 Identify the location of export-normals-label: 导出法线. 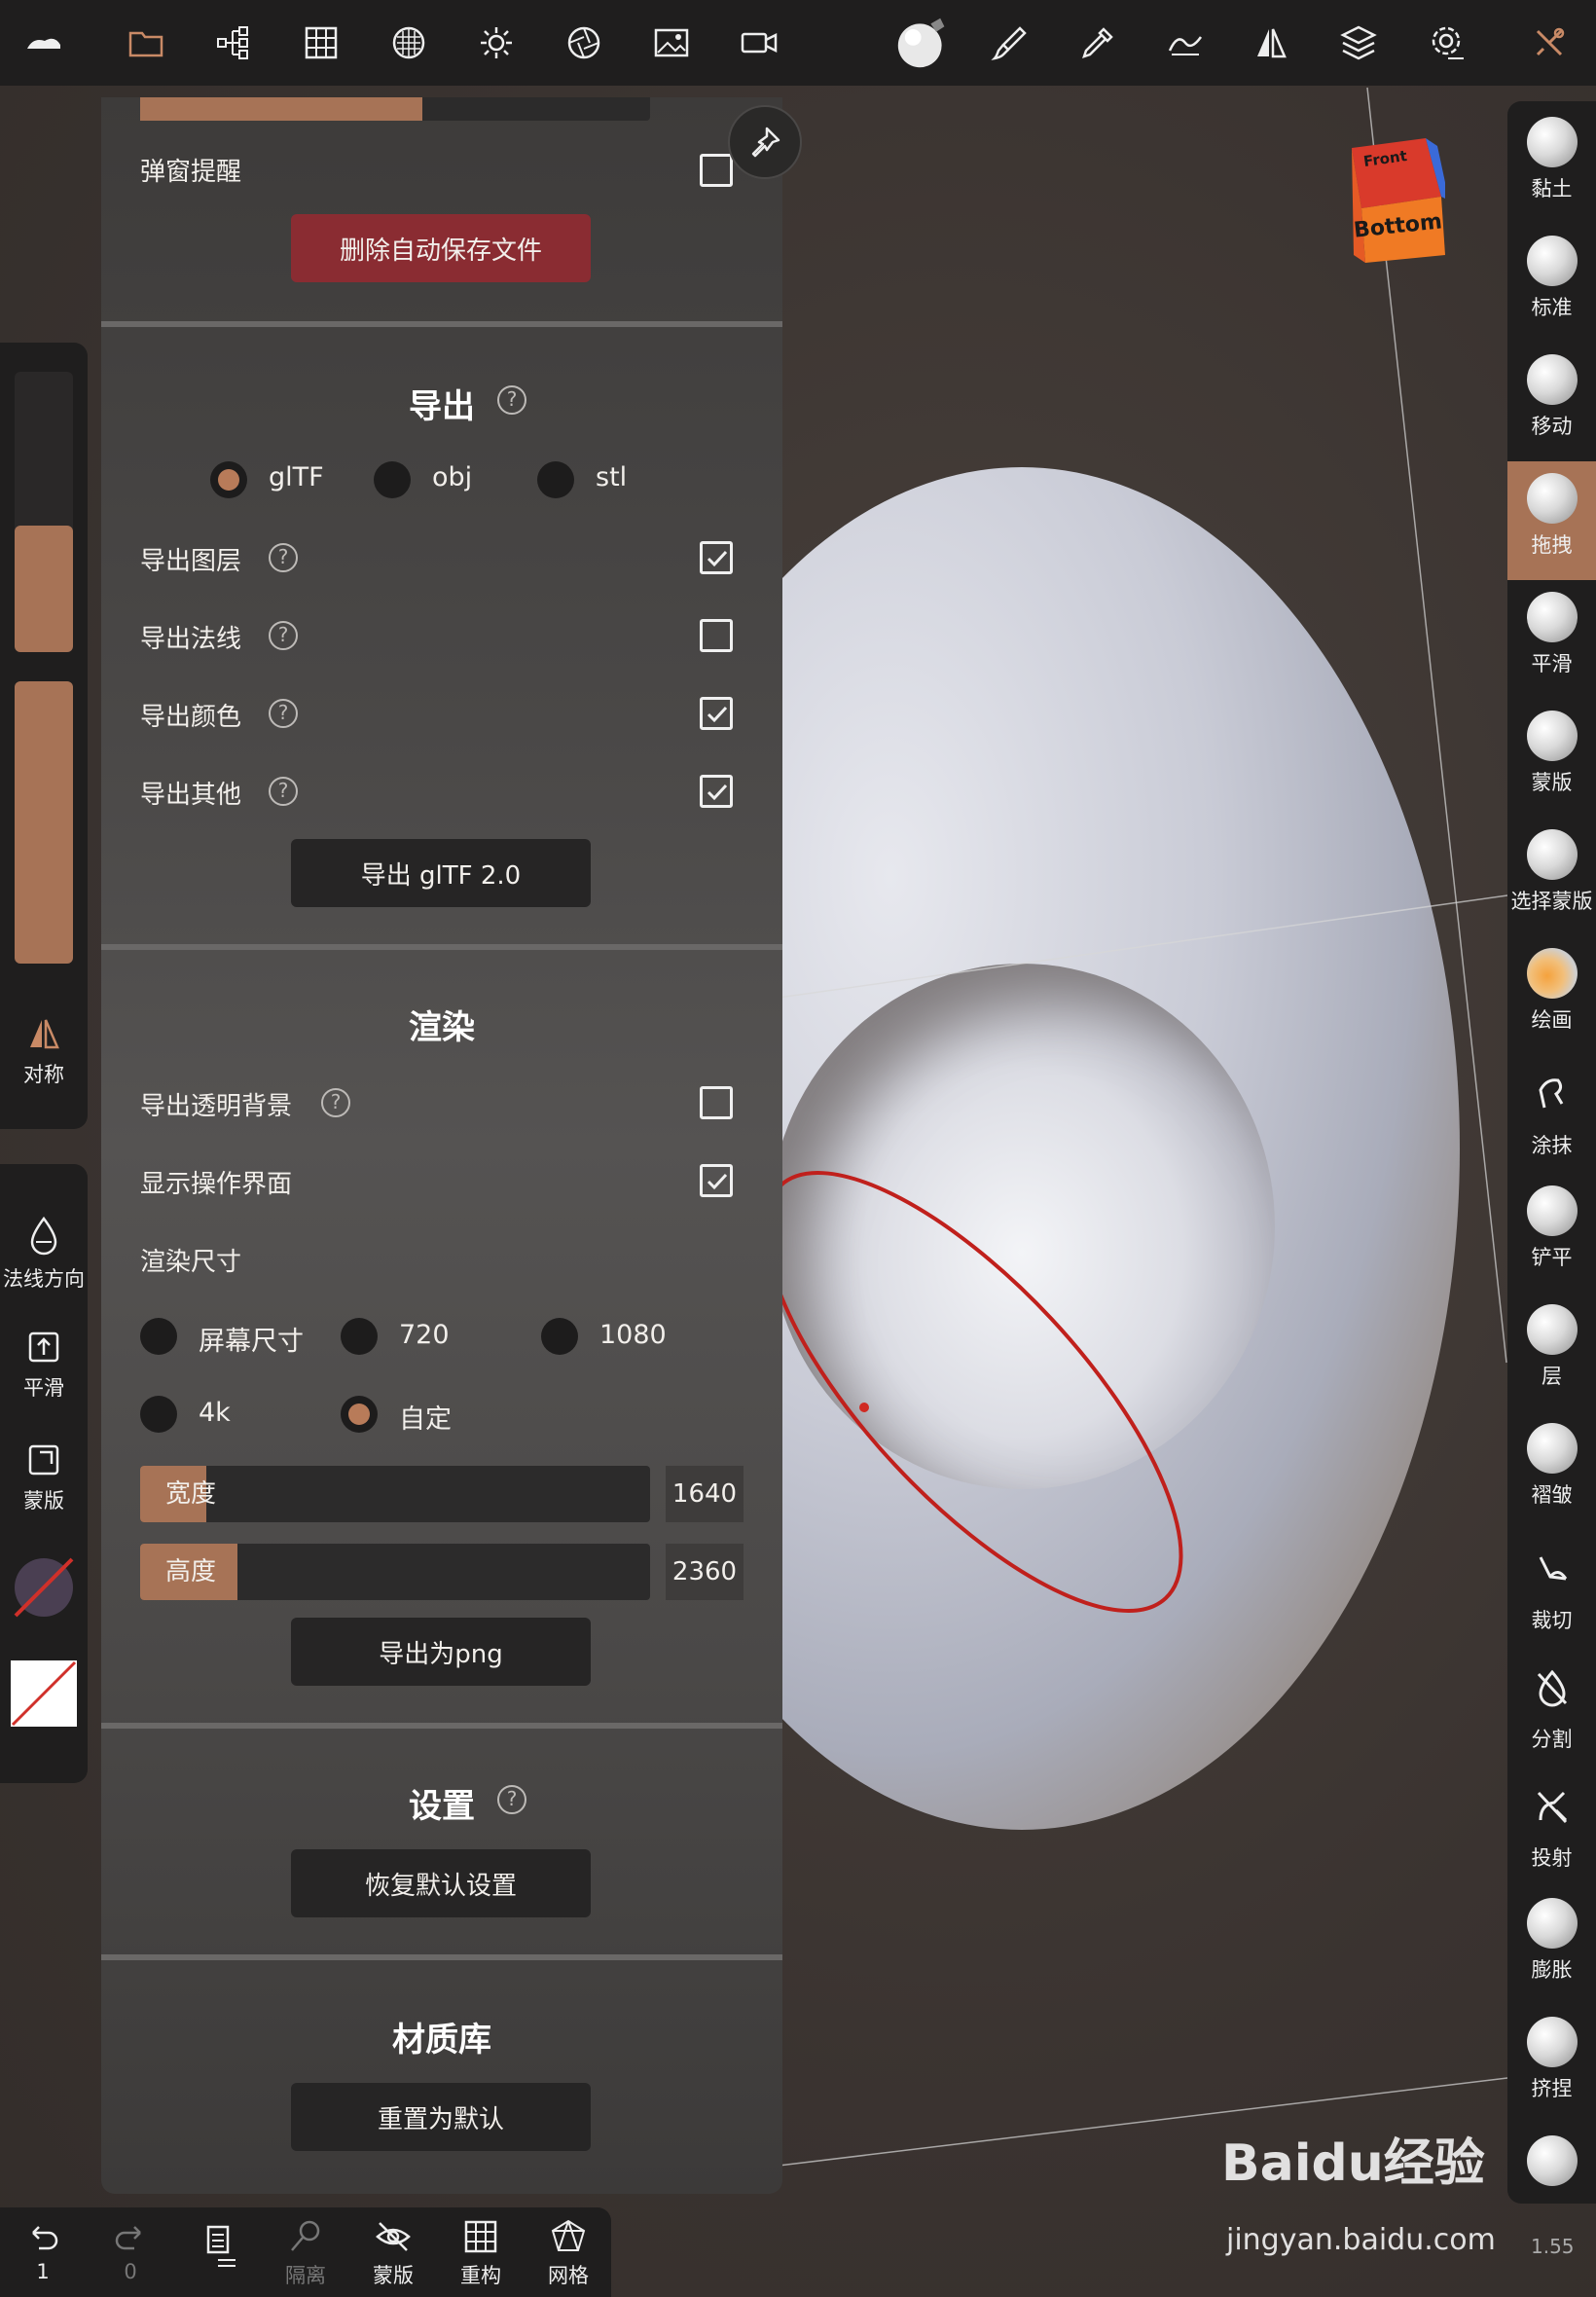
(191, 640).